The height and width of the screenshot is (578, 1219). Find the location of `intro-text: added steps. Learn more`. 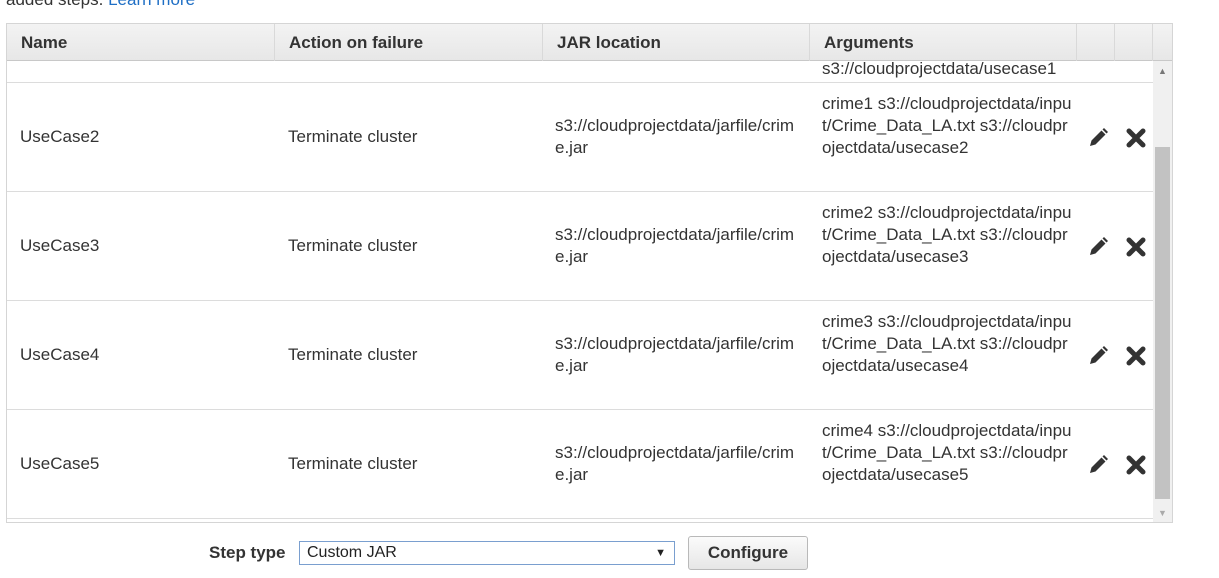

intro-text: added steps. Learn more is located at coordinates (100, 5).